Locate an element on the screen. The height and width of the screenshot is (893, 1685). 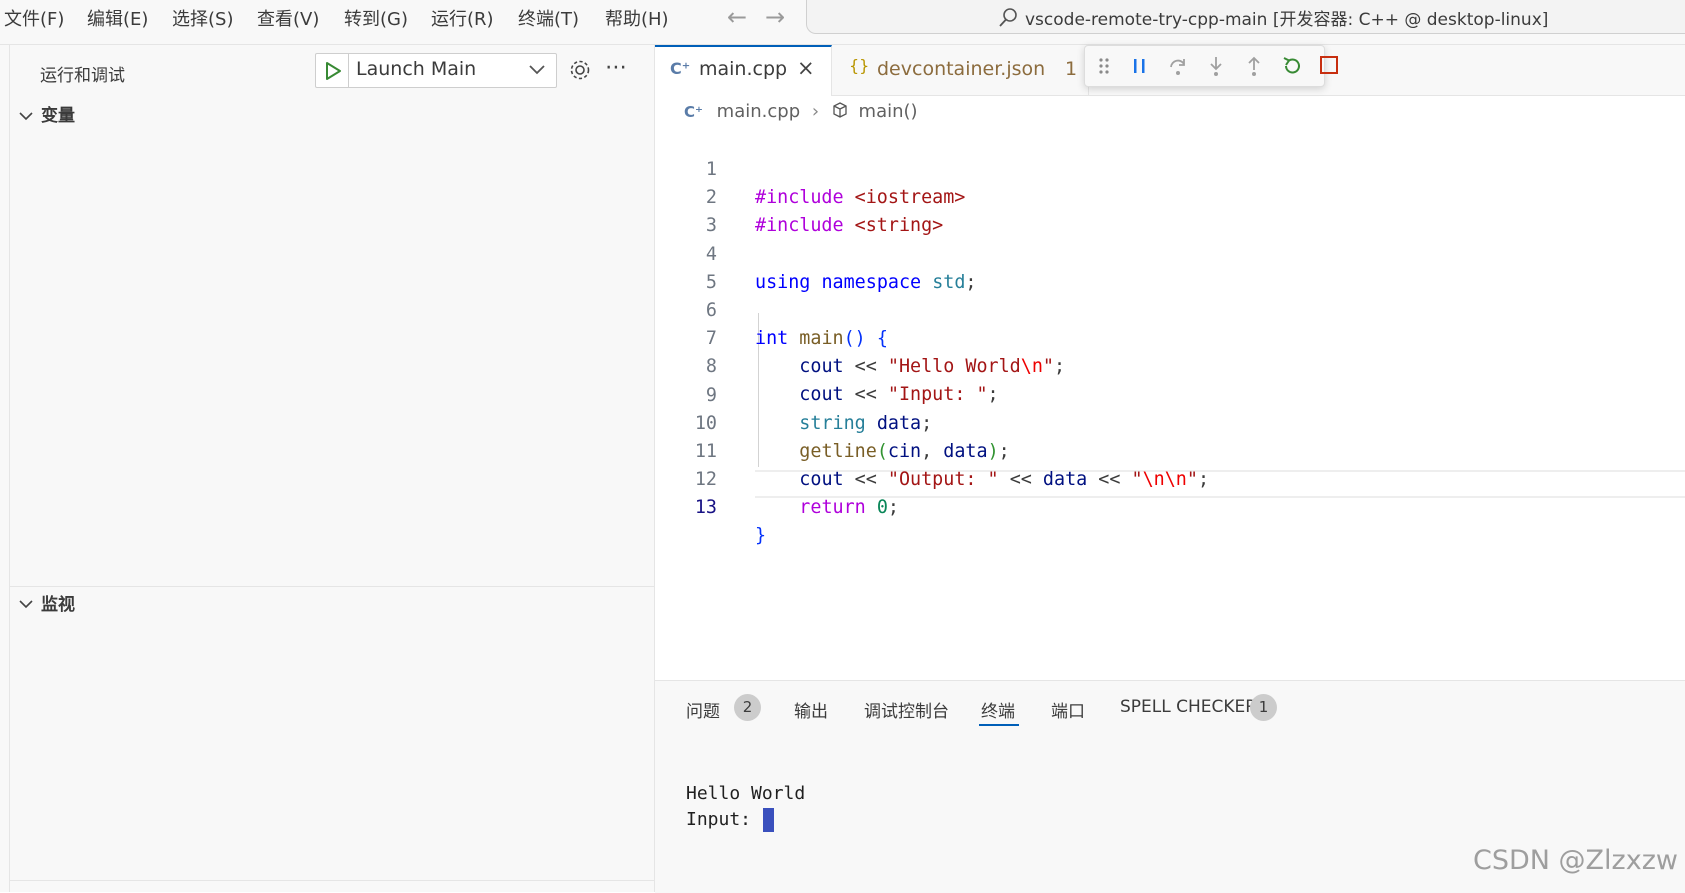
breadcrumb-symbol: main() is located at coordinates (888, 111).